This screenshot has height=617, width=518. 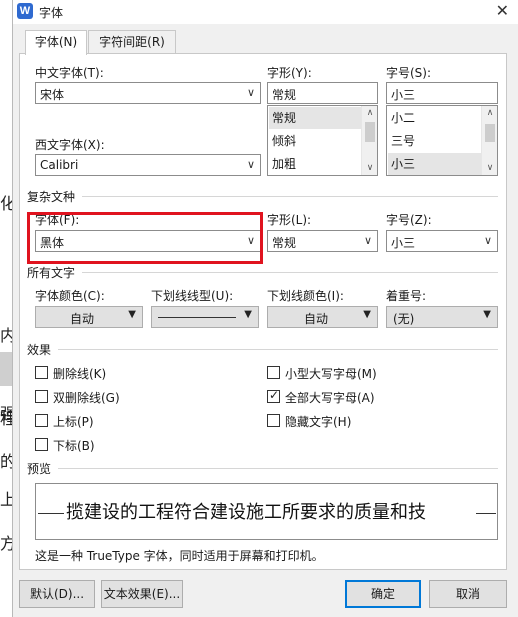 What do you see at coordinates (406, 296) in the screenshot?
I see `emphasis-label: 着重号:` at bounding box center [406, 296].